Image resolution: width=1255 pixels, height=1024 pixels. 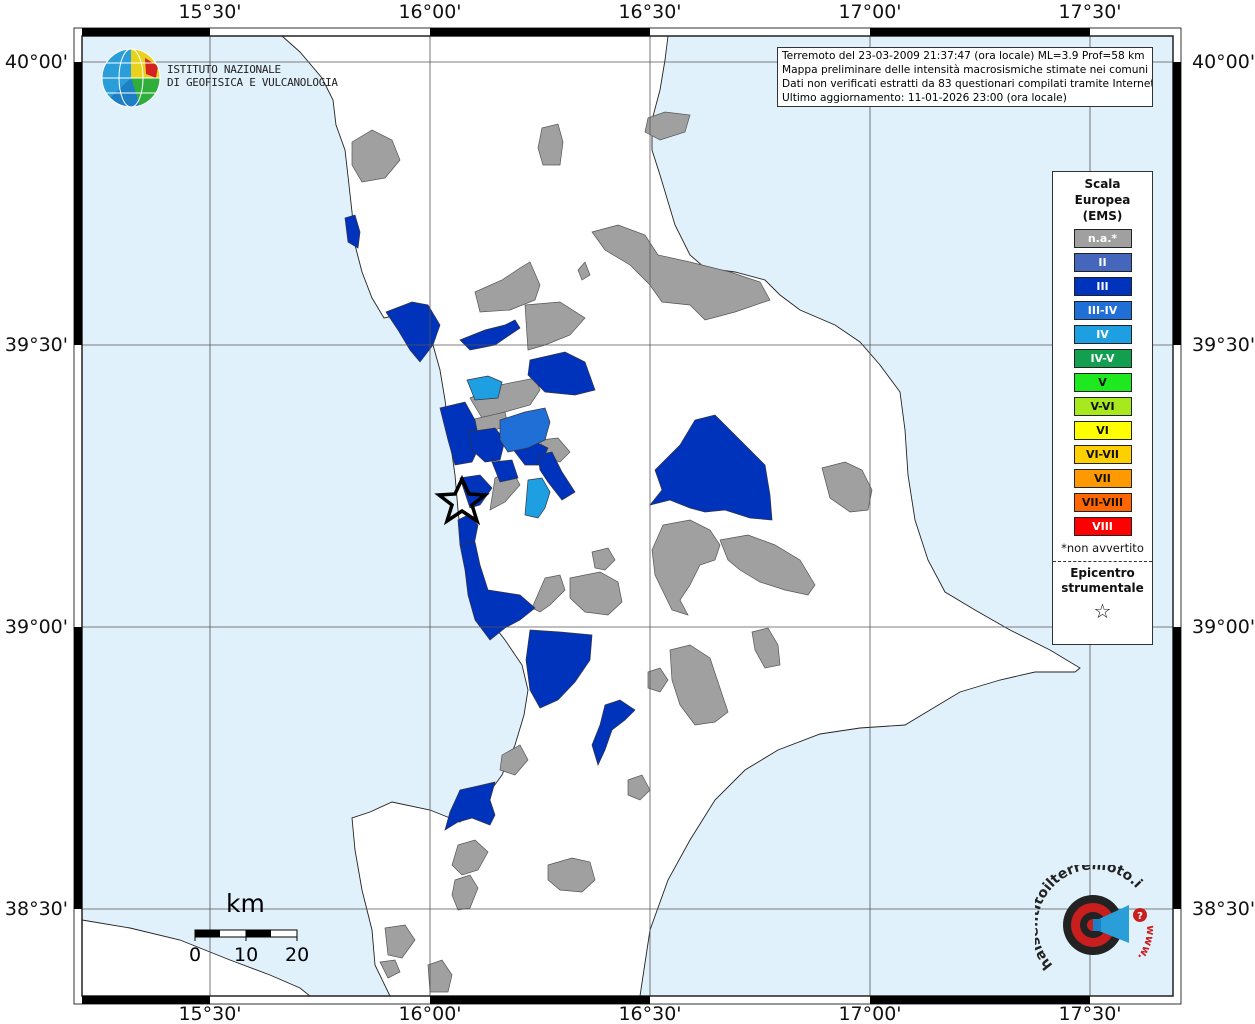 What do you see at coordinates (1102, 588) in the screenshot?
I see `legend-epicenter-line2: strumentale` at bounding box center [1102, 588].